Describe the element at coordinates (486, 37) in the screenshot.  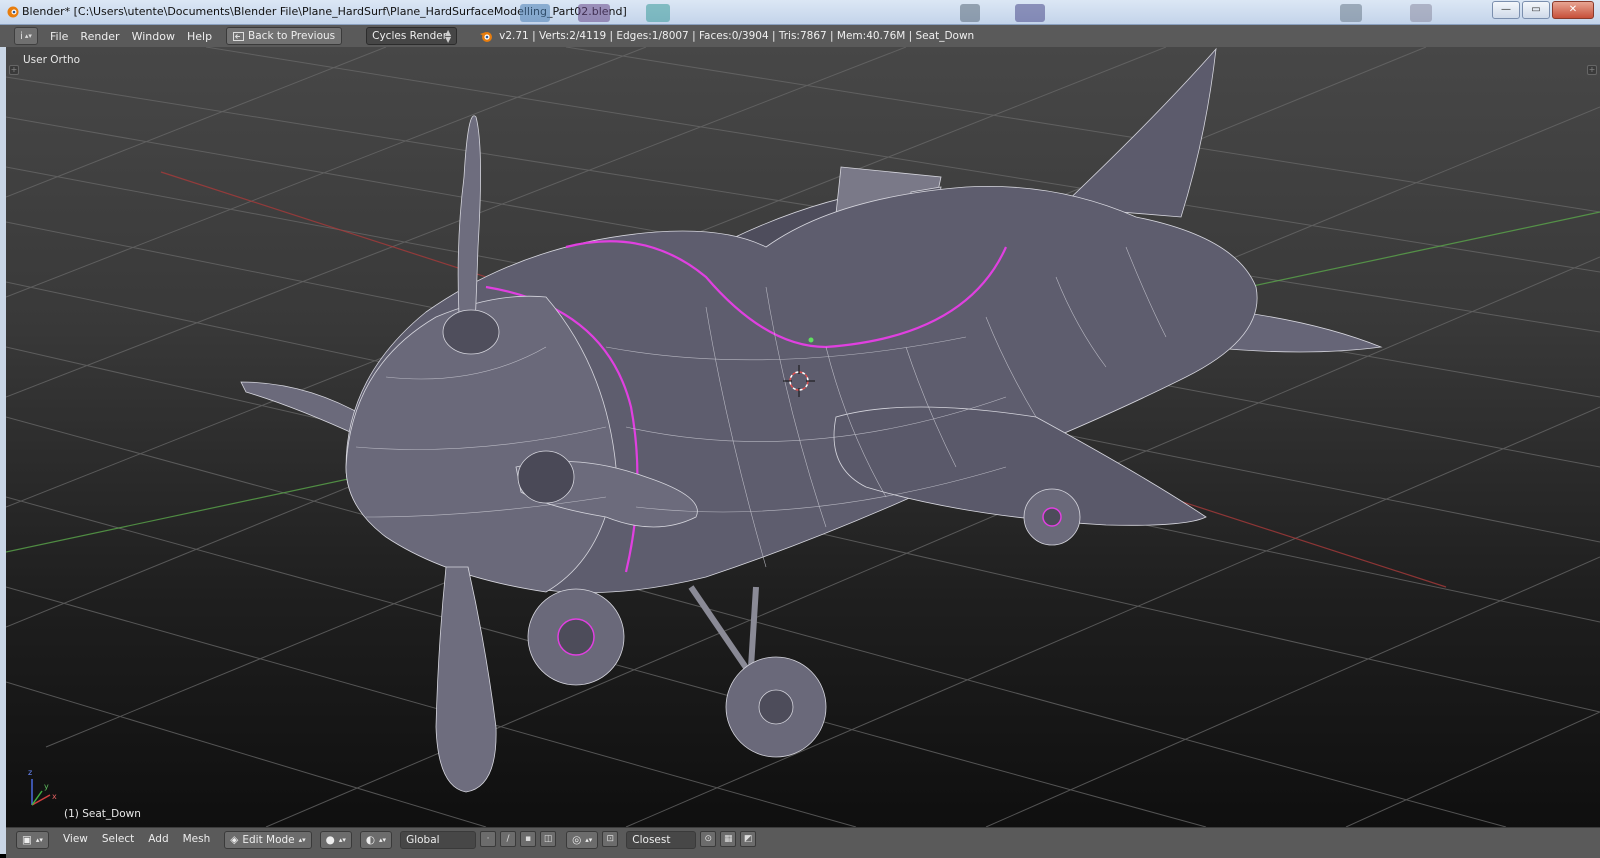
I see `blender-logo-icon` at that location.